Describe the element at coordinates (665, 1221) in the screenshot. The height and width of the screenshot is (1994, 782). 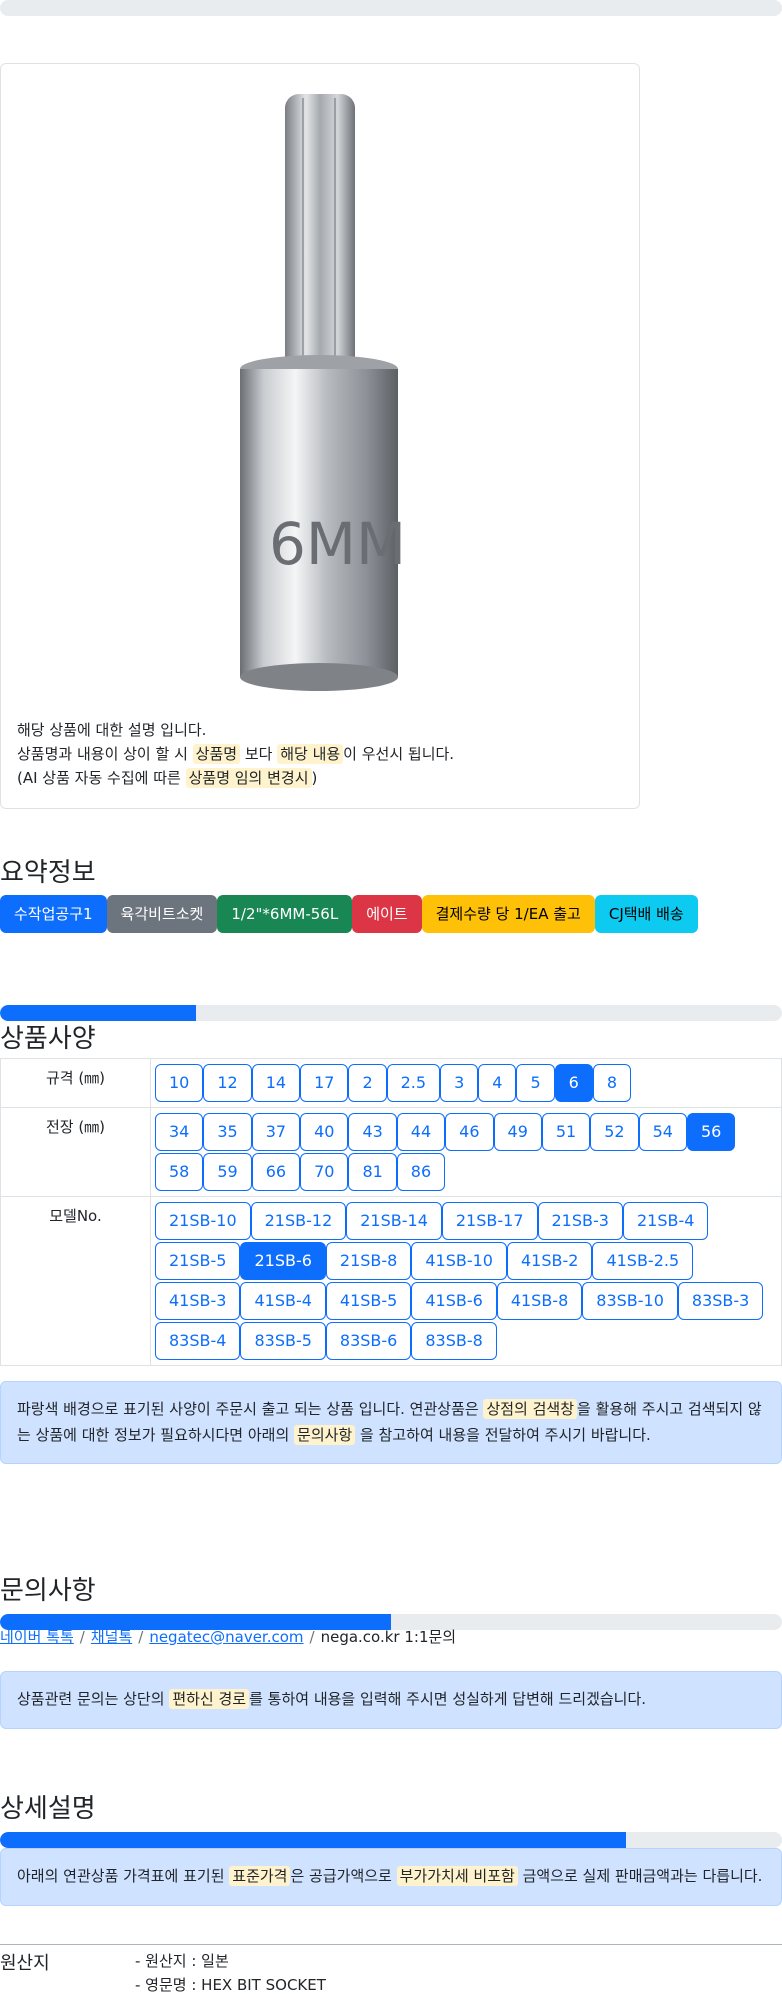
I see `spec-option: 21SB-4` at that location.